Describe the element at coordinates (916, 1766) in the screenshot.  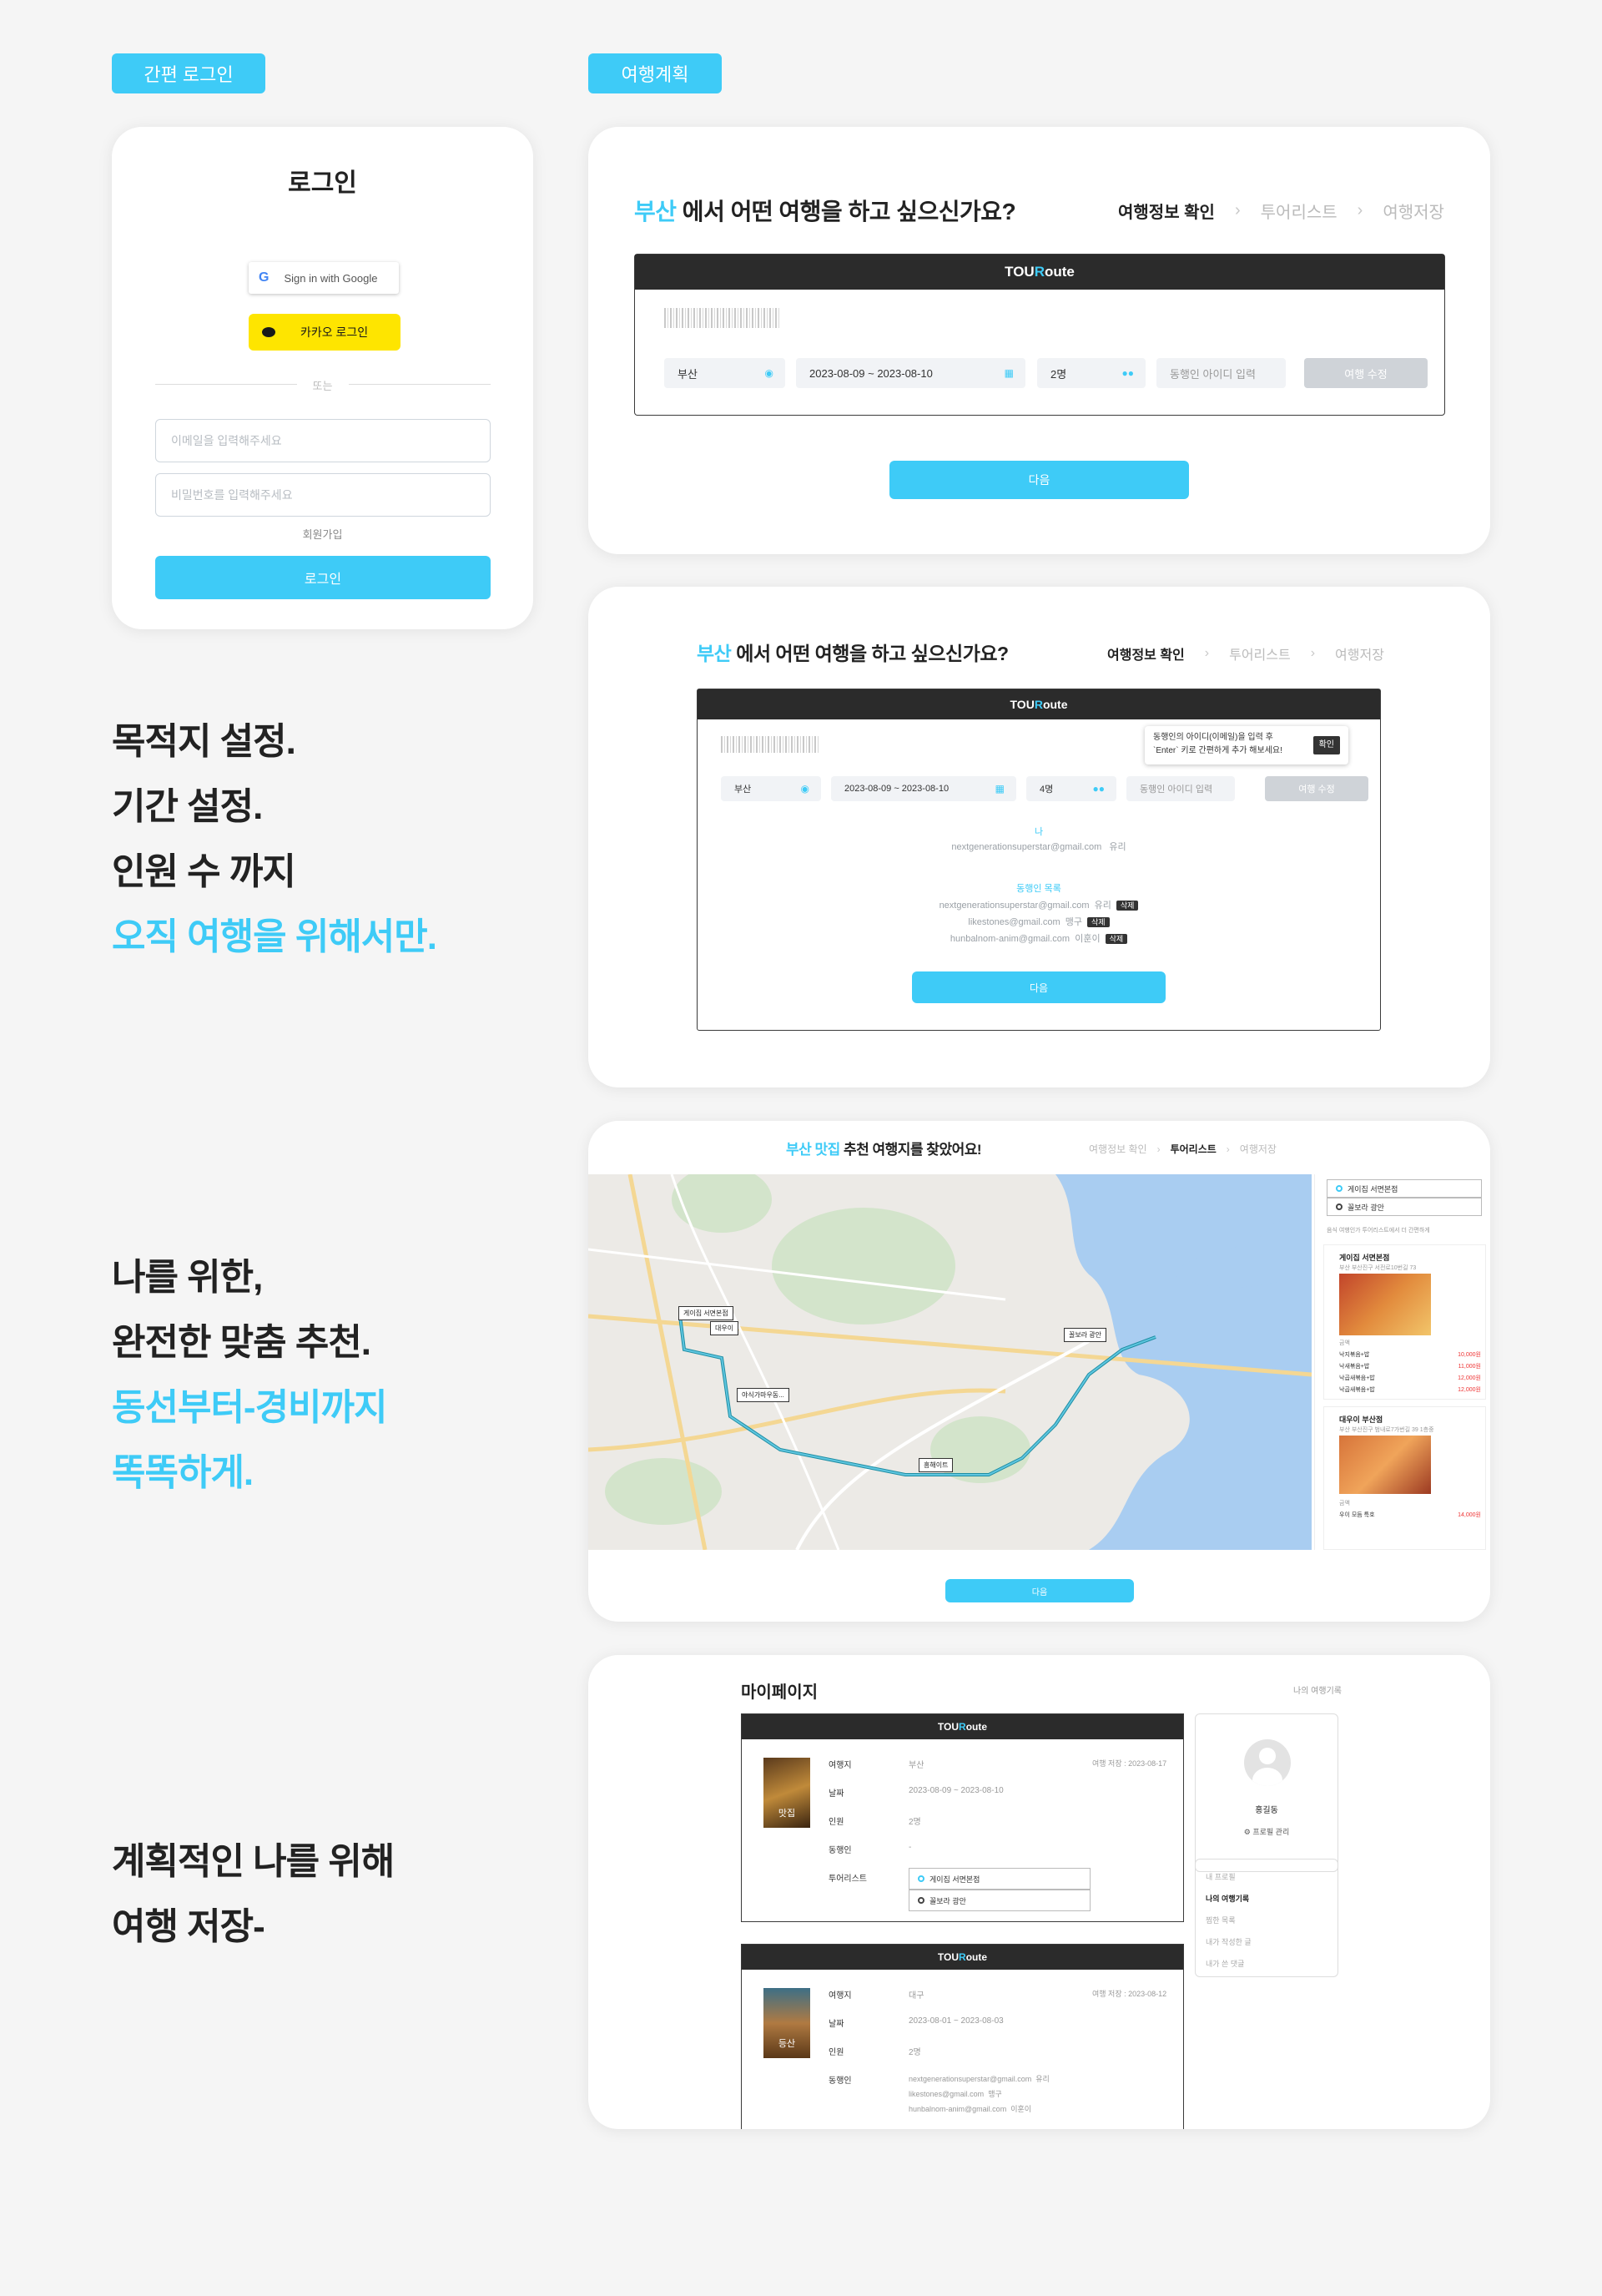
I see `trip-destination: 부산` at that location.